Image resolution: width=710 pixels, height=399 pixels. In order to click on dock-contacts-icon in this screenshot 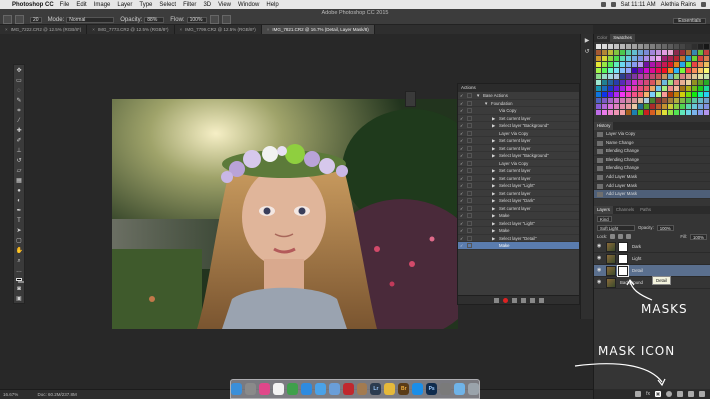, I will do `click(362, 389)`.